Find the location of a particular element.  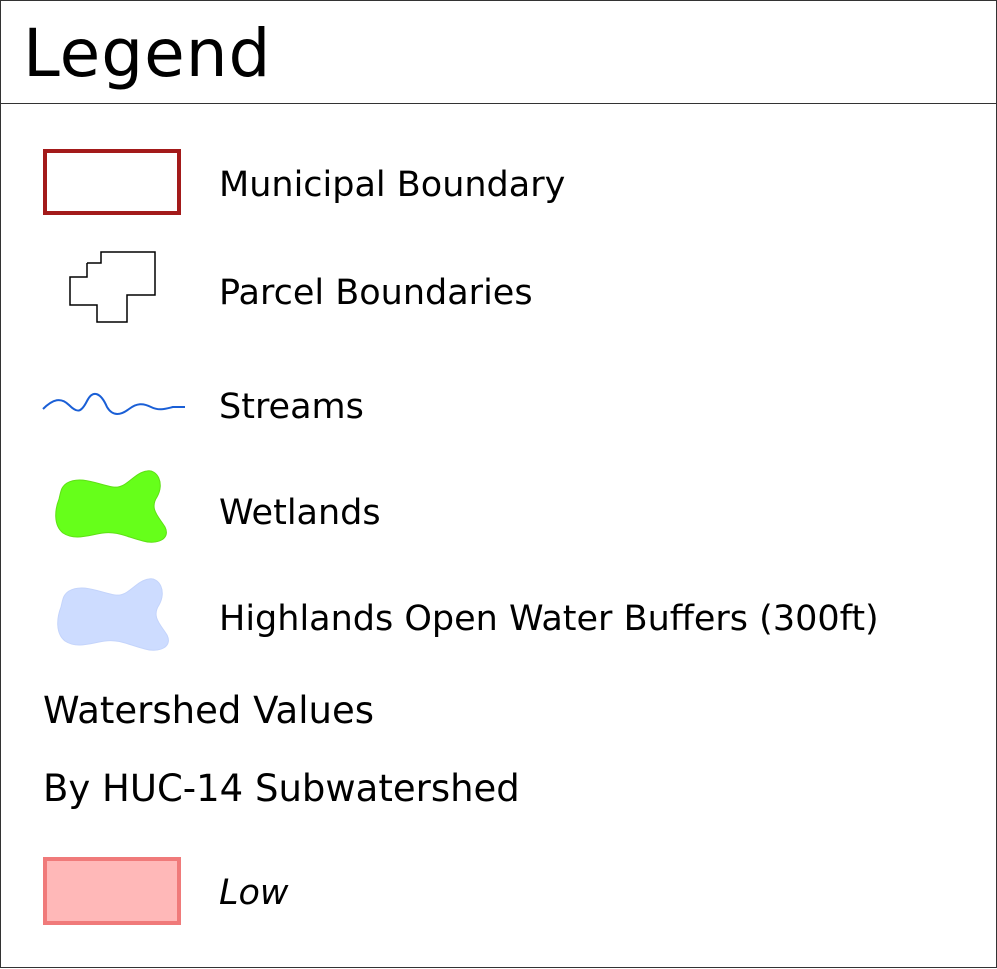

wetland-patch-icon is located at coordinates (111, 506).